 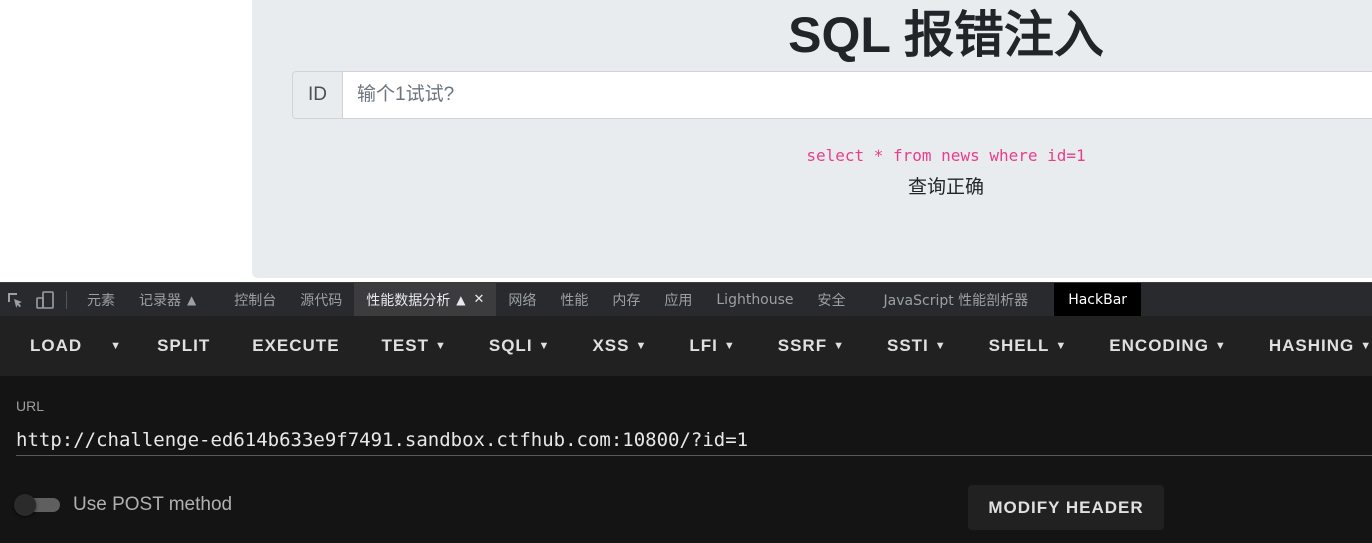 What do you see at coordinates (295, 346) in the screenshot?
I see `execute-button: EXECUTE` at bounding box center [295, 346].